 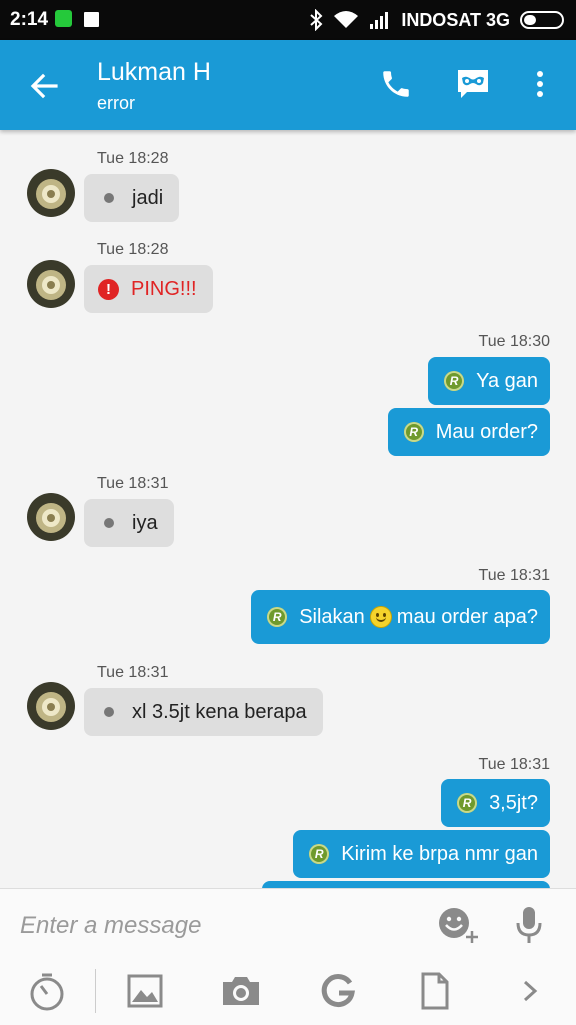 What do you see at coordinates (116, 103) in the screenshot?
I see `contact-status: error` at bounding box center [116, 103].